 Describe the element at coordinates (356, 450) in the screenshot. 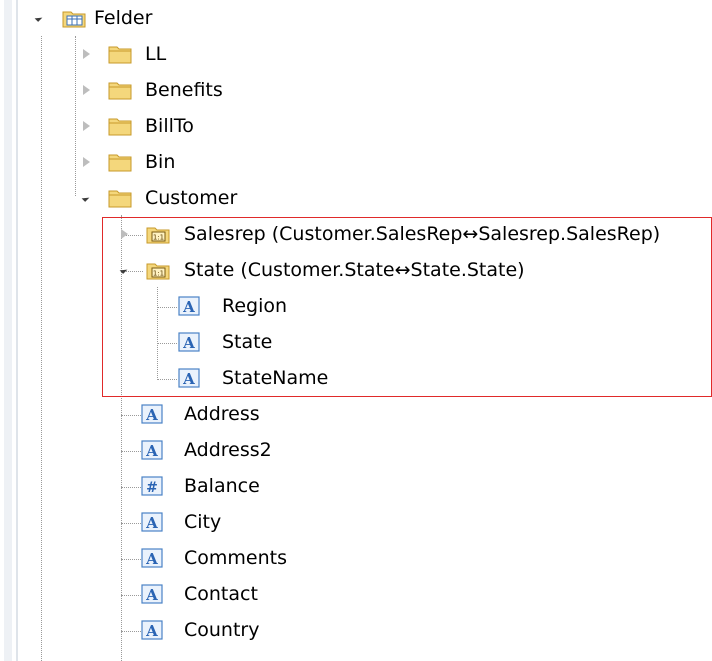

I see `tree-node-field: A Address2` at that location.